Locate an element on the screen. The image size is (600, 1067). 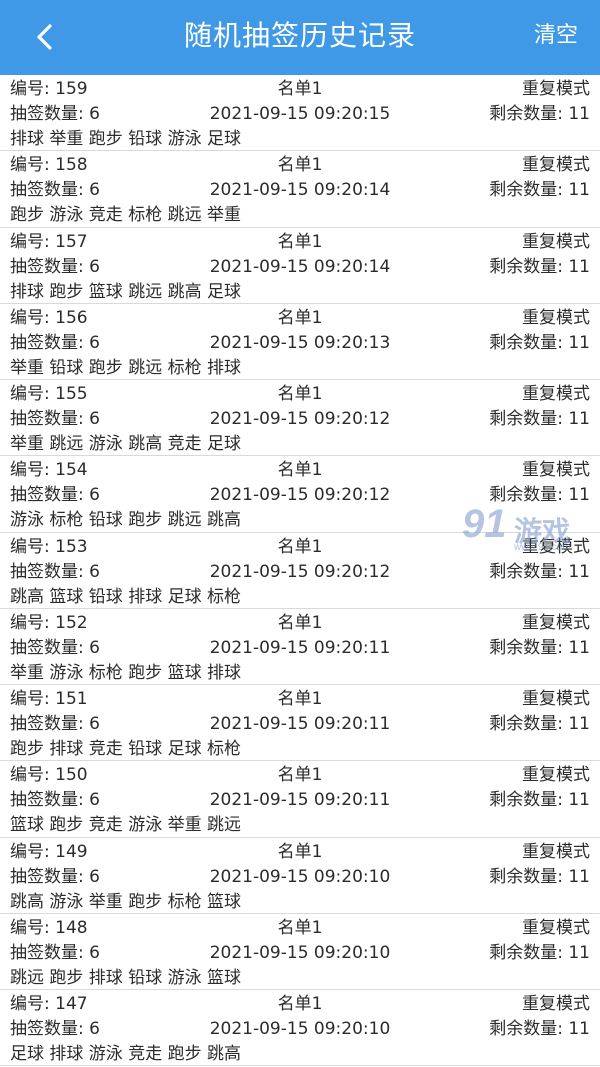
record-result: 游泳 标枪 铅球 跑步 跳远 跳高 is located at coordinates (126, 520).